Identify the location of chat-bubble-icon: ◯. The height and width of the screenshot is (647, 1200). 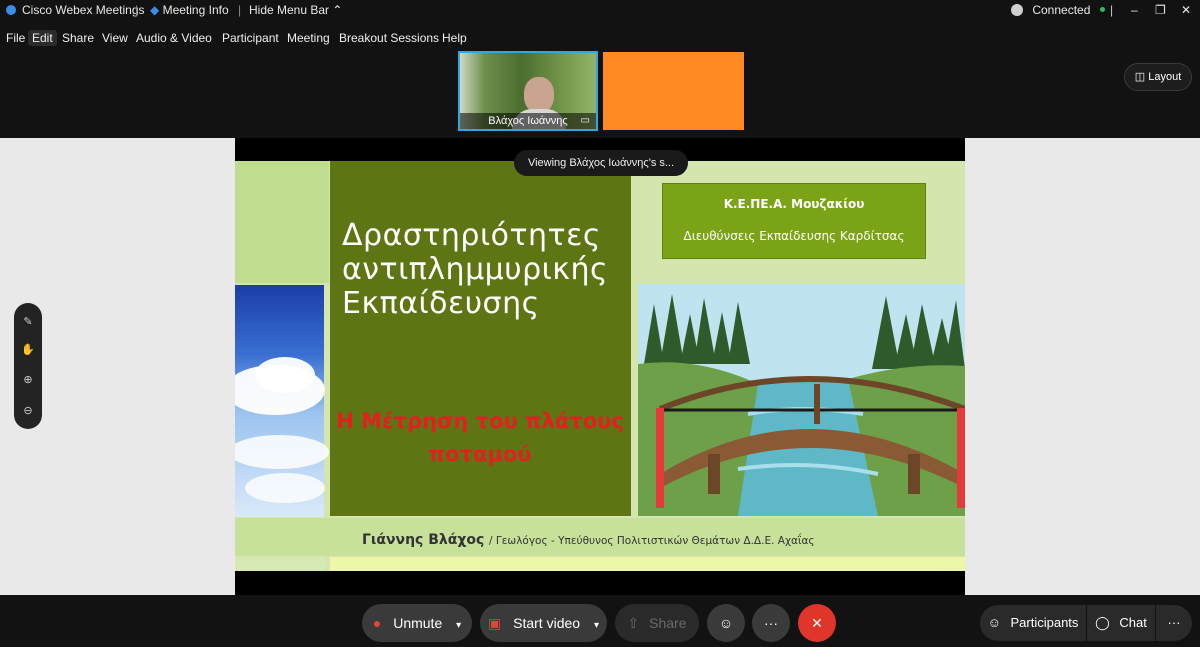
(1102, 622).